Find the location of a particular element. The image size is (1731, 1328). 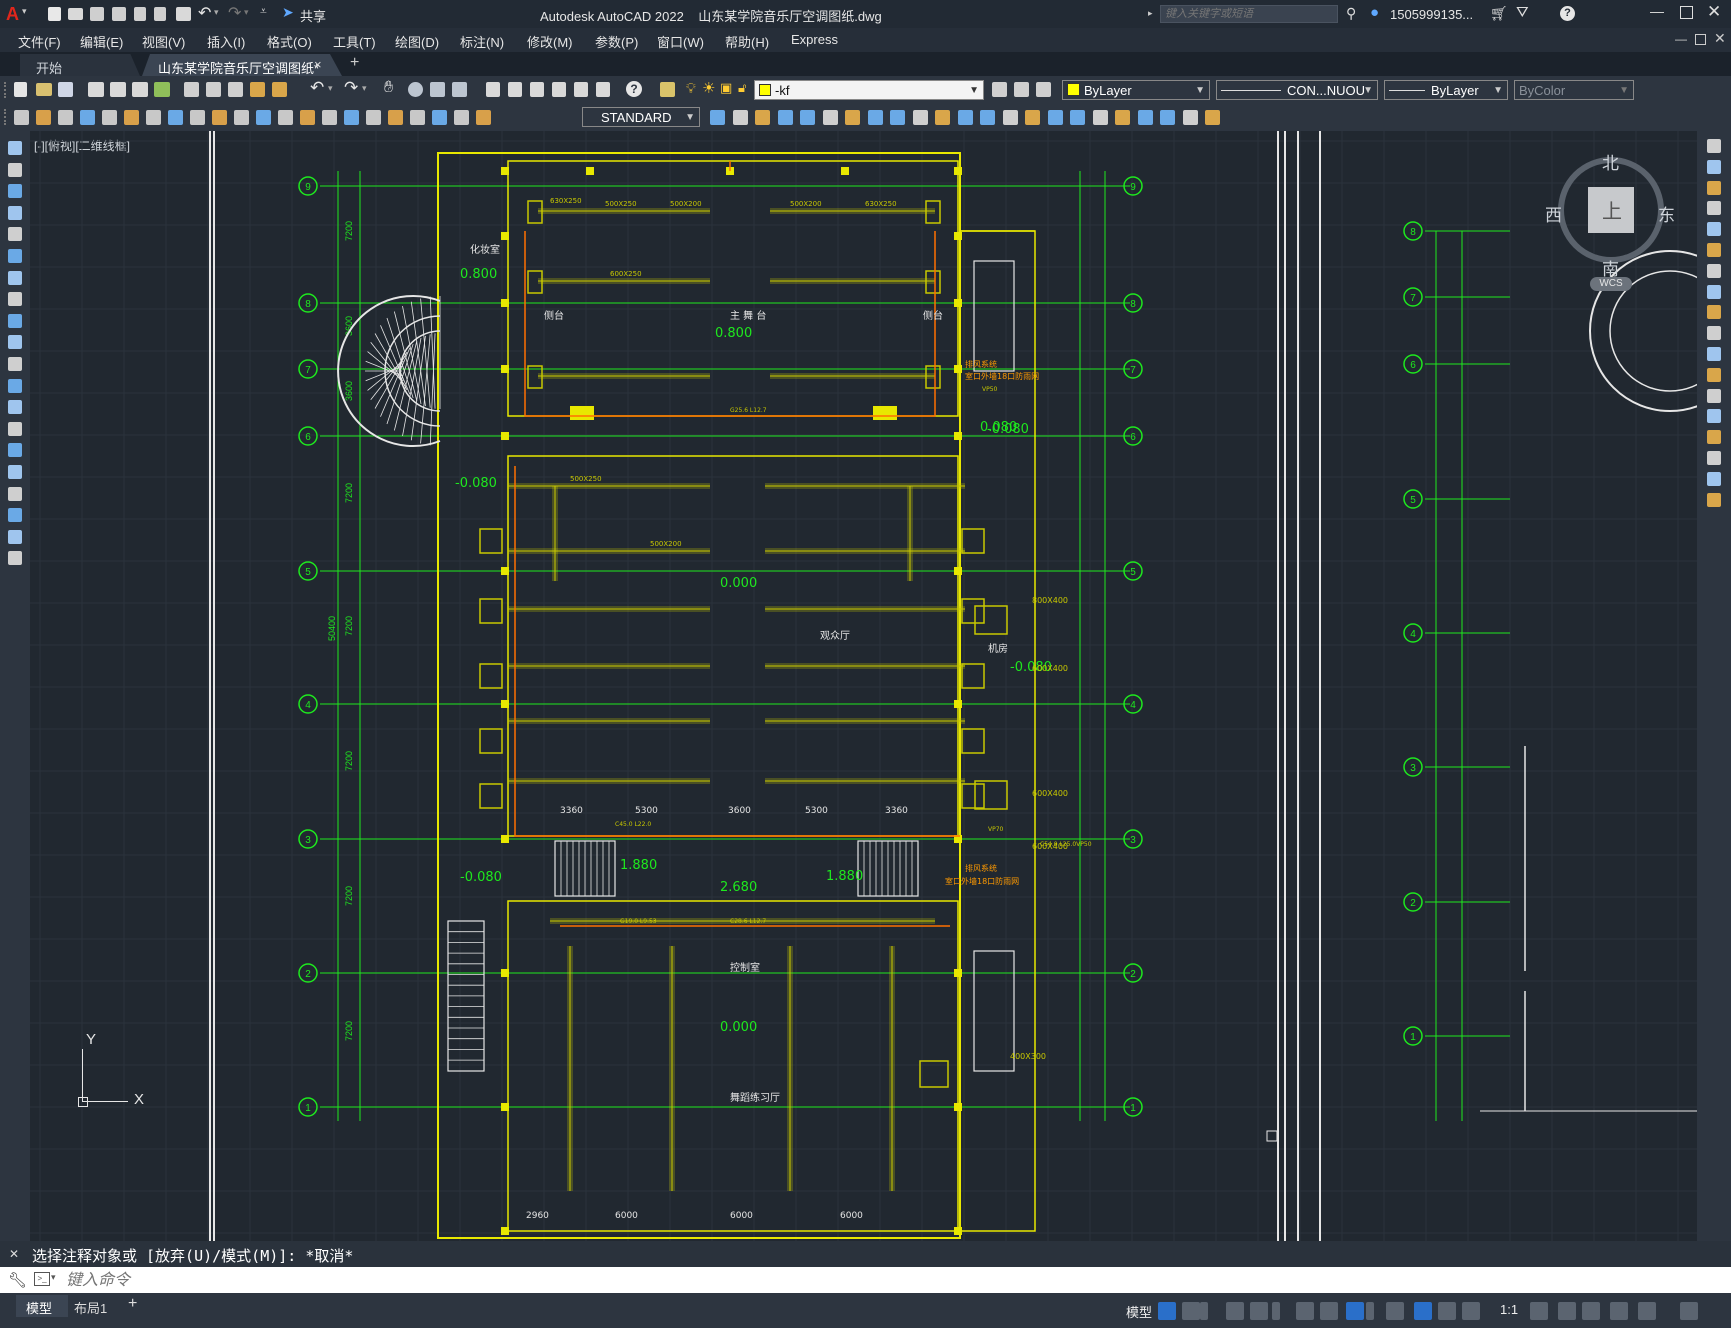

join-icon is located at coordinates (987, 117).